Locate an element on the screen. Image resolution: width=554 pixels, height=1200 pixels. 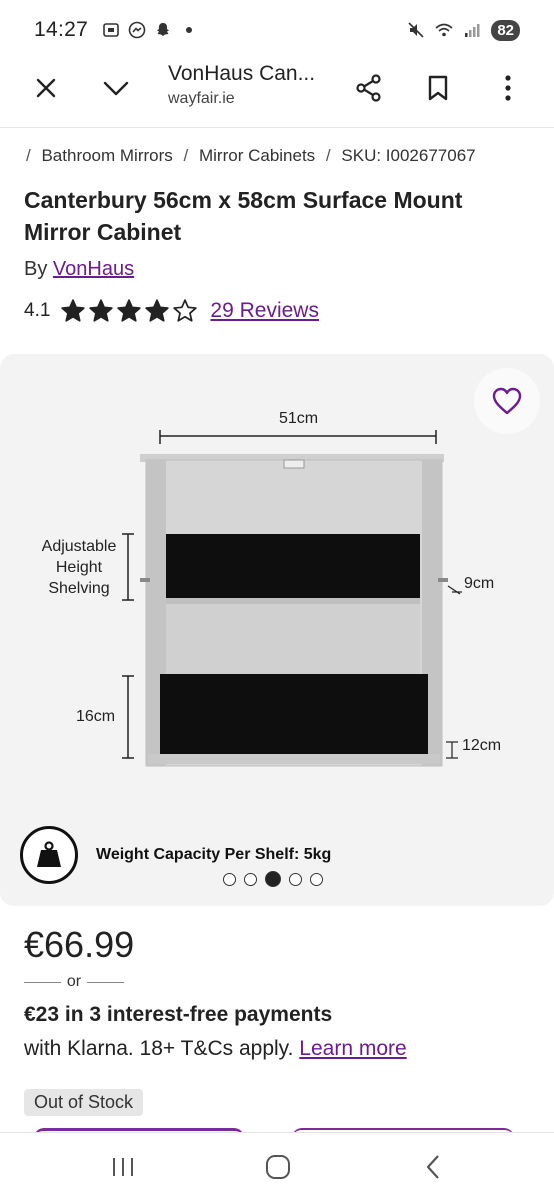
weight-icon is located at coordinates (49, 854).